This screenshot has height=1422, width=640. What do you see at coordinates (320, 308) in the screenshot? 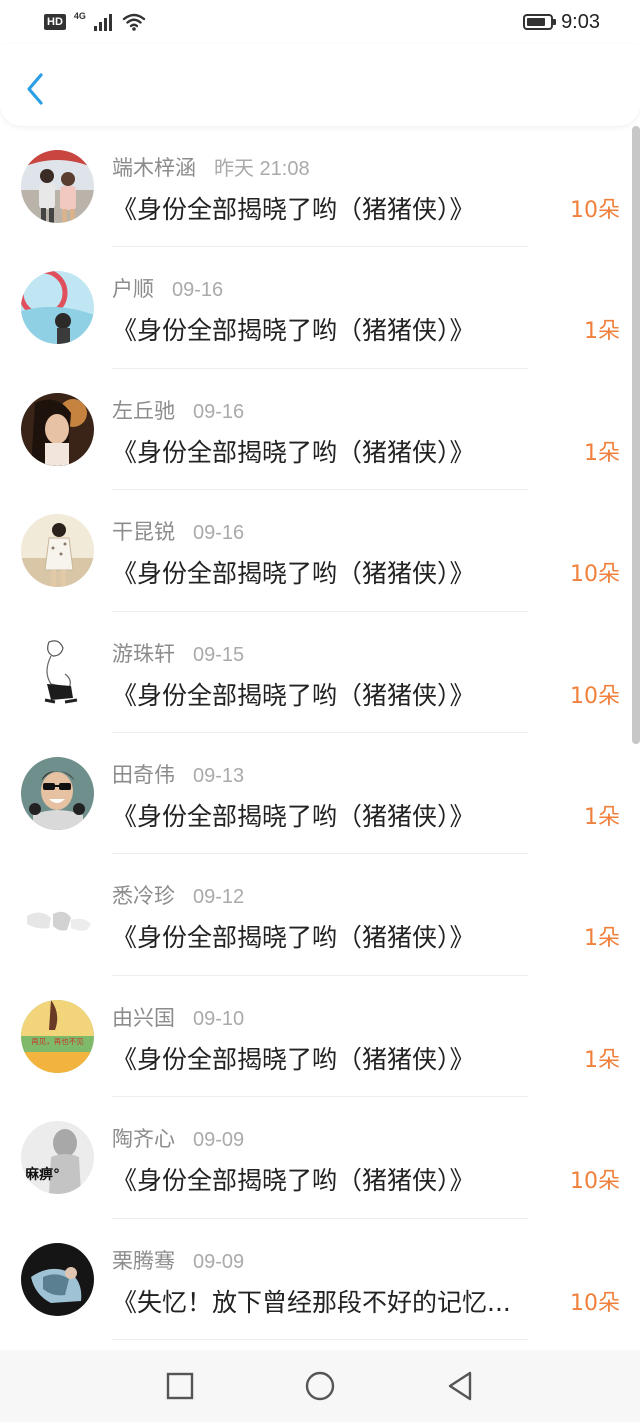
I see `list-item: 户顺 09-16 《身份全部揭晓了哟（猪猪侠）》 1朵` at bounding box center [320, 308].